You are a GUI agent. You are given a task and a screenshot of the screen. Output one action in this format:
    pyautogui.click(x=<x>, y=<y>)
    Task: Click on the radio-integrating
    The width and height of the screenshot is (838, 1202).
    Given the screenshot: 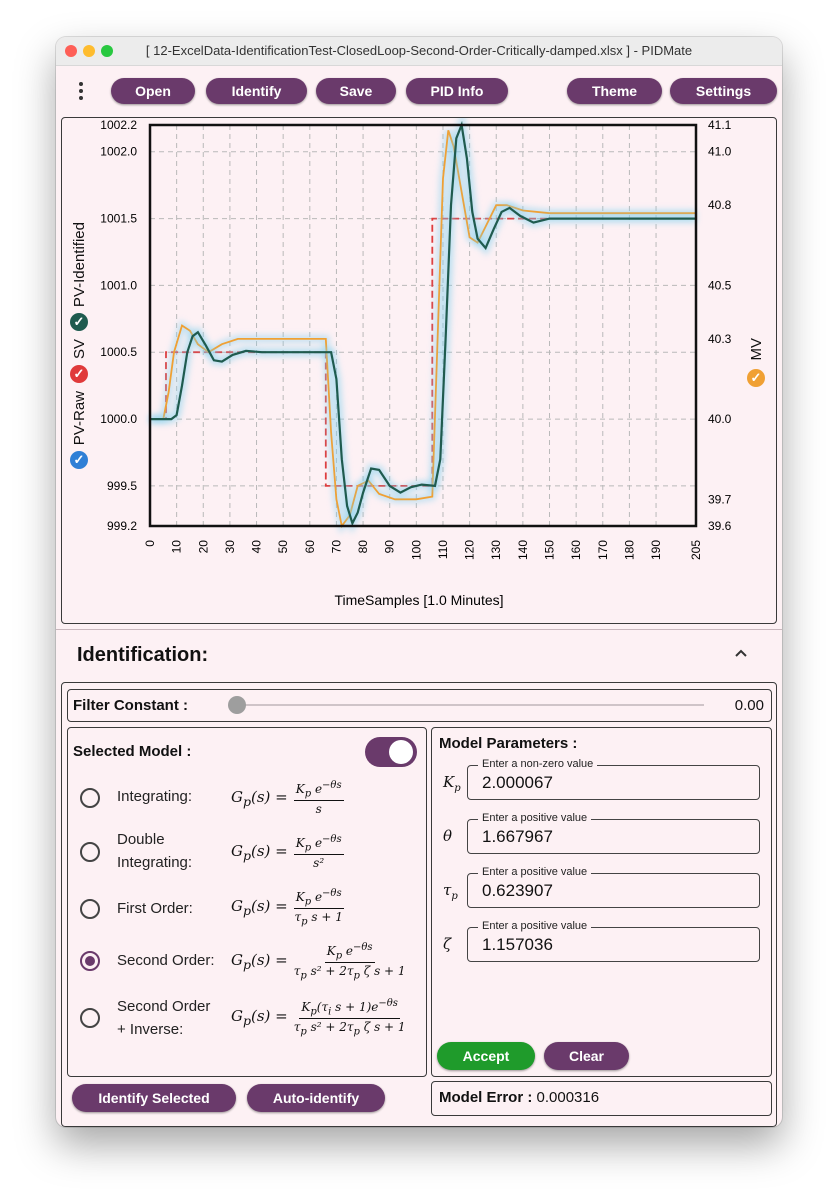 What is the action you would take?
    pyautogui.click(x=90, y=798)
    